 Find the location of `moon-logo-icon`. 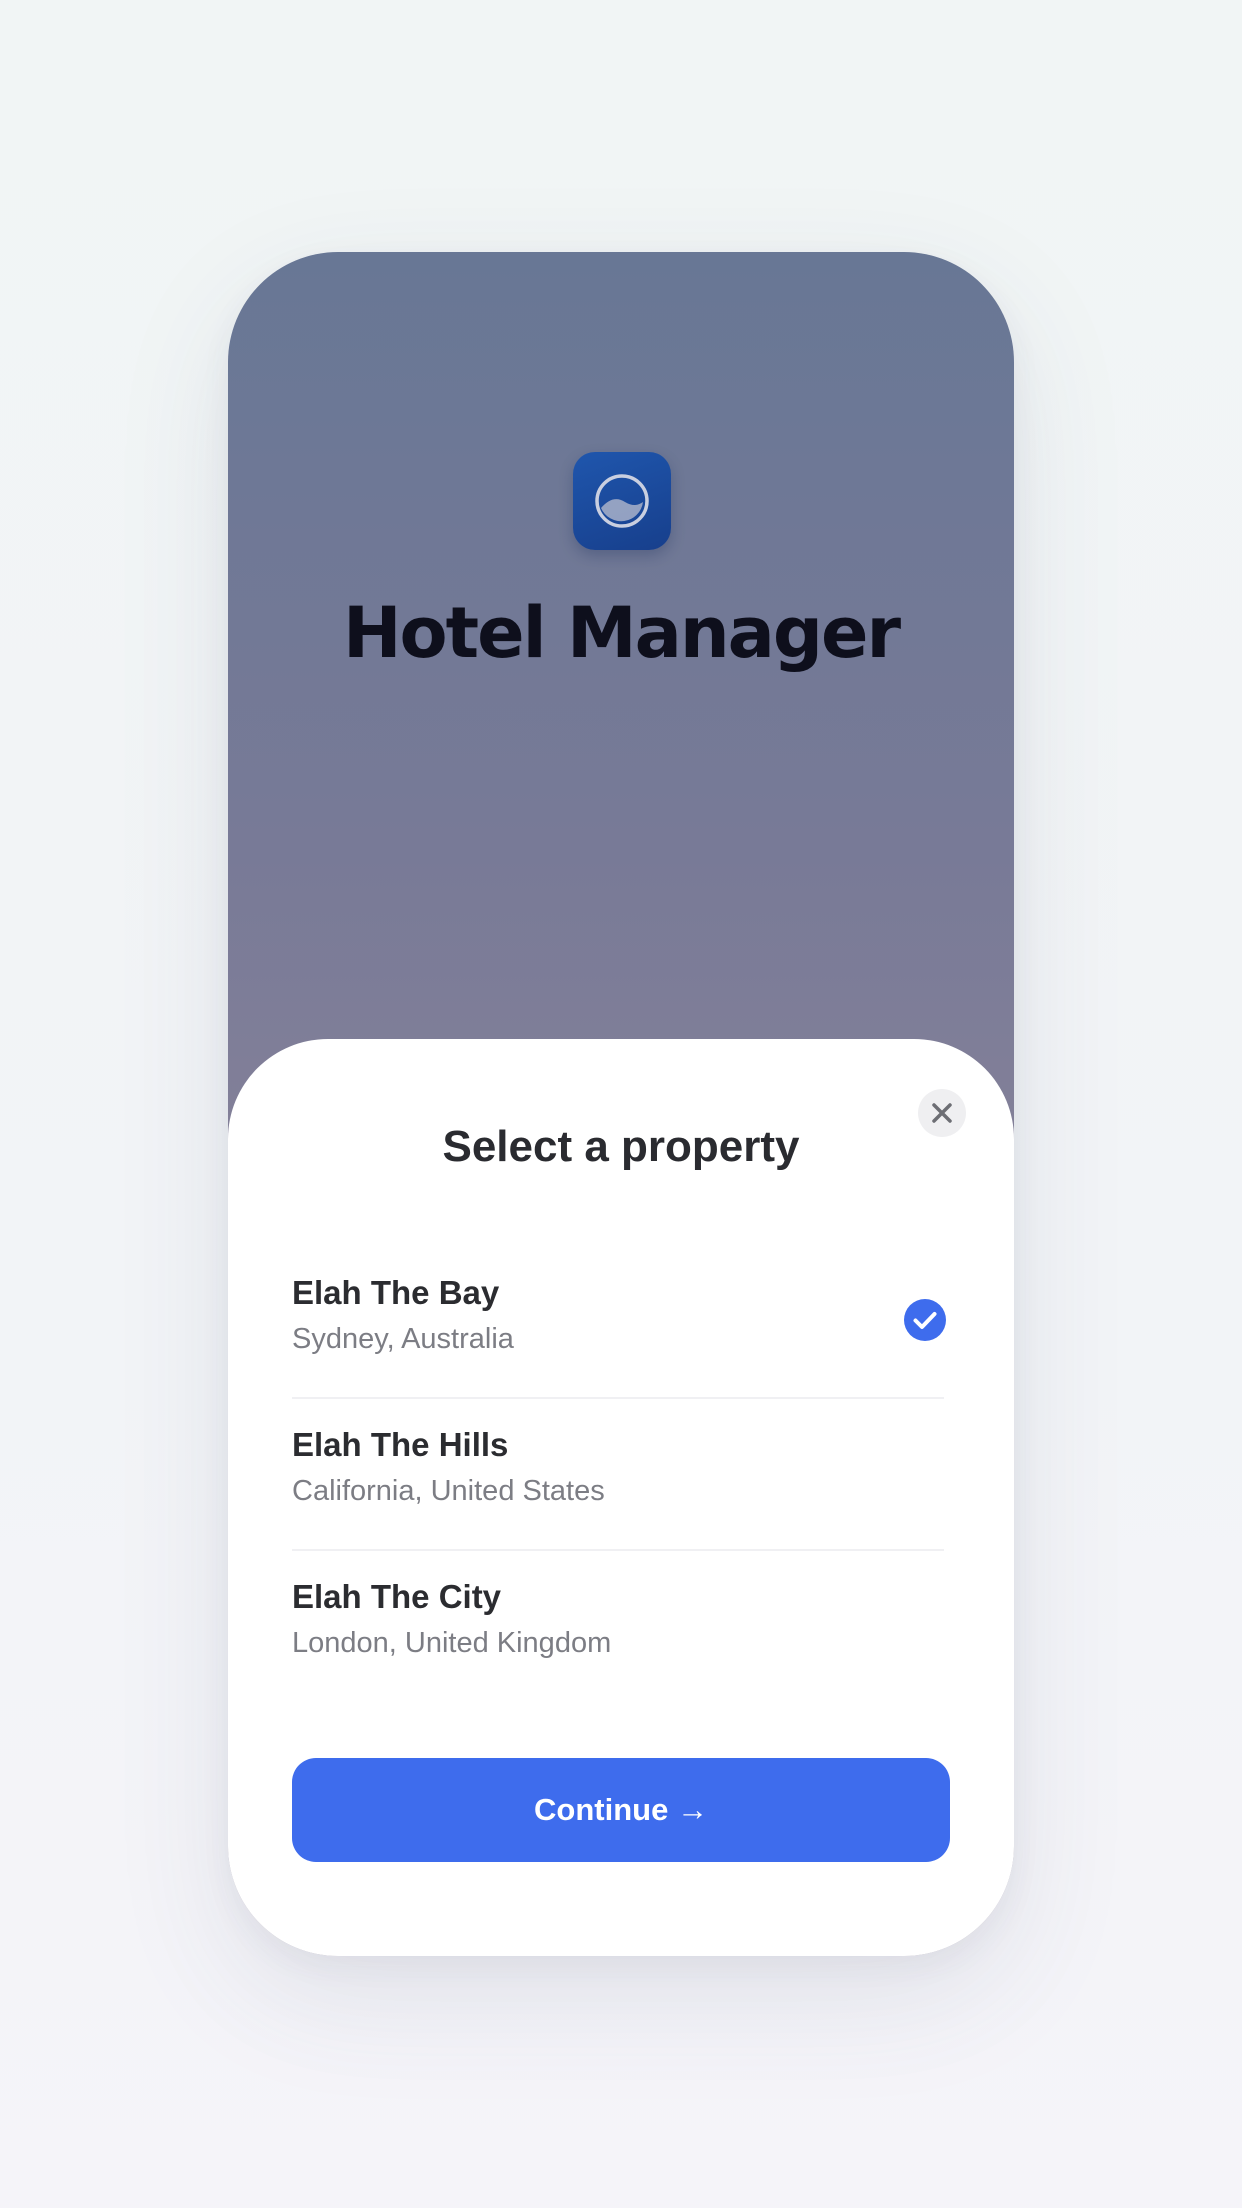

moon-logo-icon is located at coordinates (622, 501).